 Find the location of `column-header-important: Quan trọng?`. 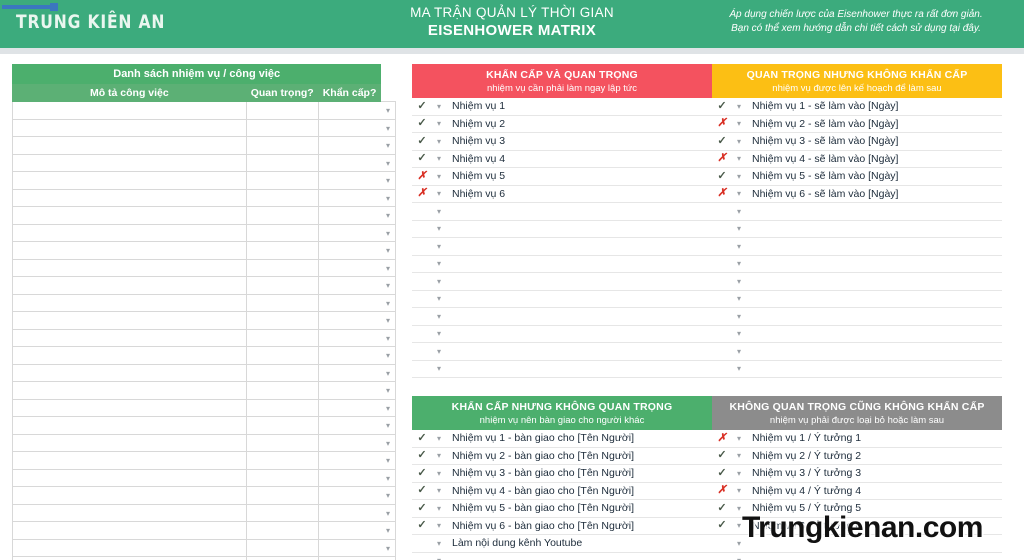

column-header-important: Quan trọng? is located at coordinates (282, 92).